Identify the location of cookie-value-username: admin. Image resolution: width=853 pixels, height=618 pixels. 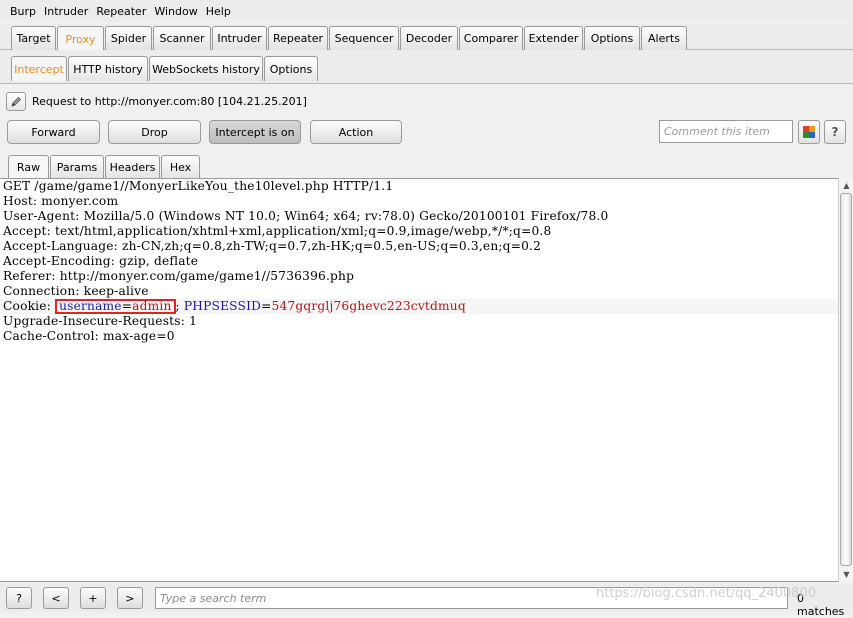
(152, 306).